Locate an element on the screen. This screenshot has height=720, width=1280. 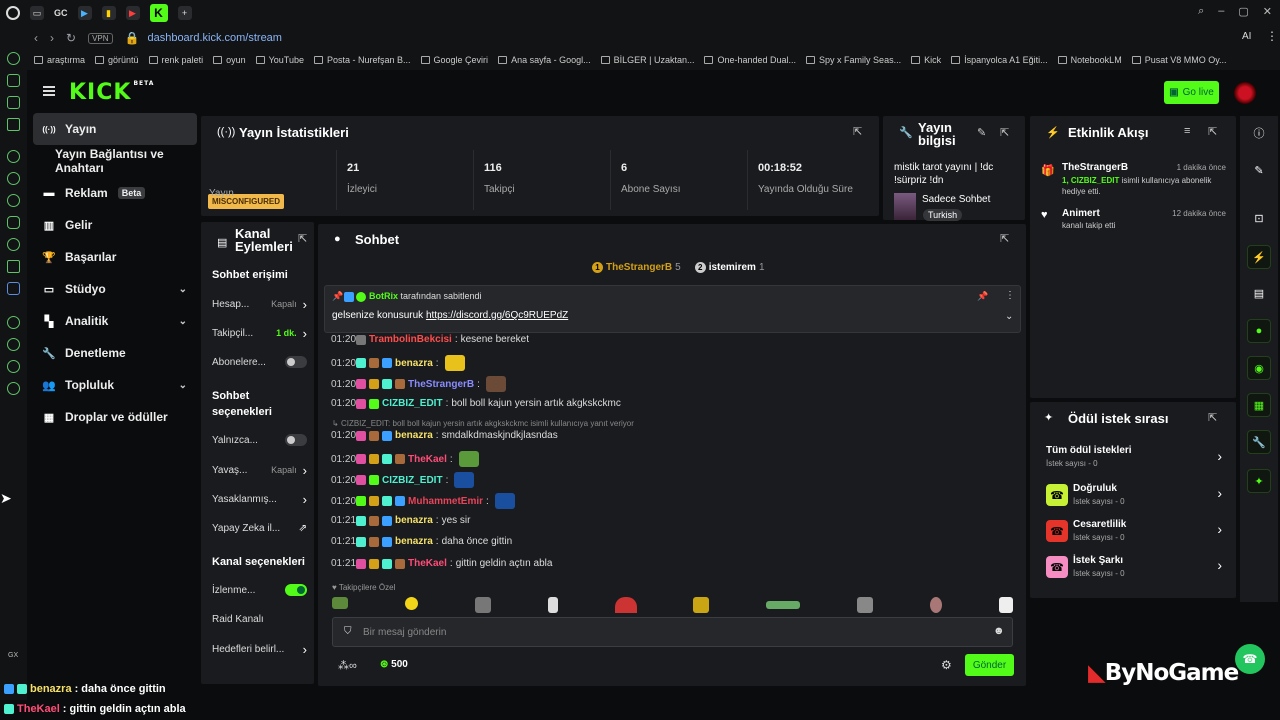
messenger-icon is located at coordinates (13, 200).